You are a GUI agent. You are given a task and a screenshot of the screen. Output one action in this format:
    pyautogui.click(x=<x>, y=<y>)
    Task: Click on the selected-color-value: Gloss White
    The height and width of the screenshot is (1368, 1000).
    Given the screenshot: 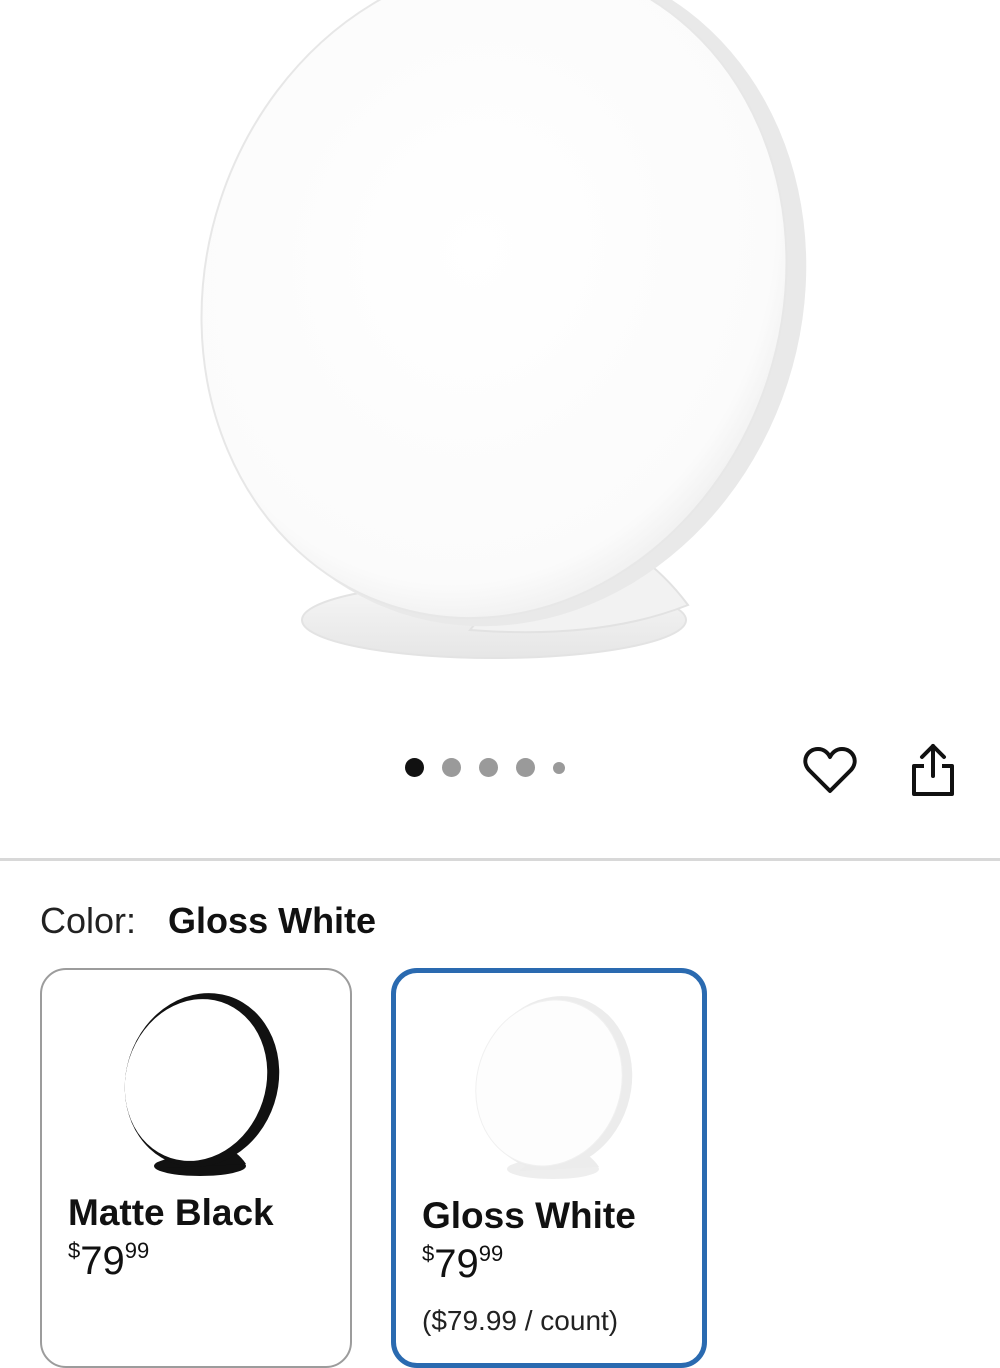 What is the action you would take?
    pyautogui.click(x=272, y=920)
    